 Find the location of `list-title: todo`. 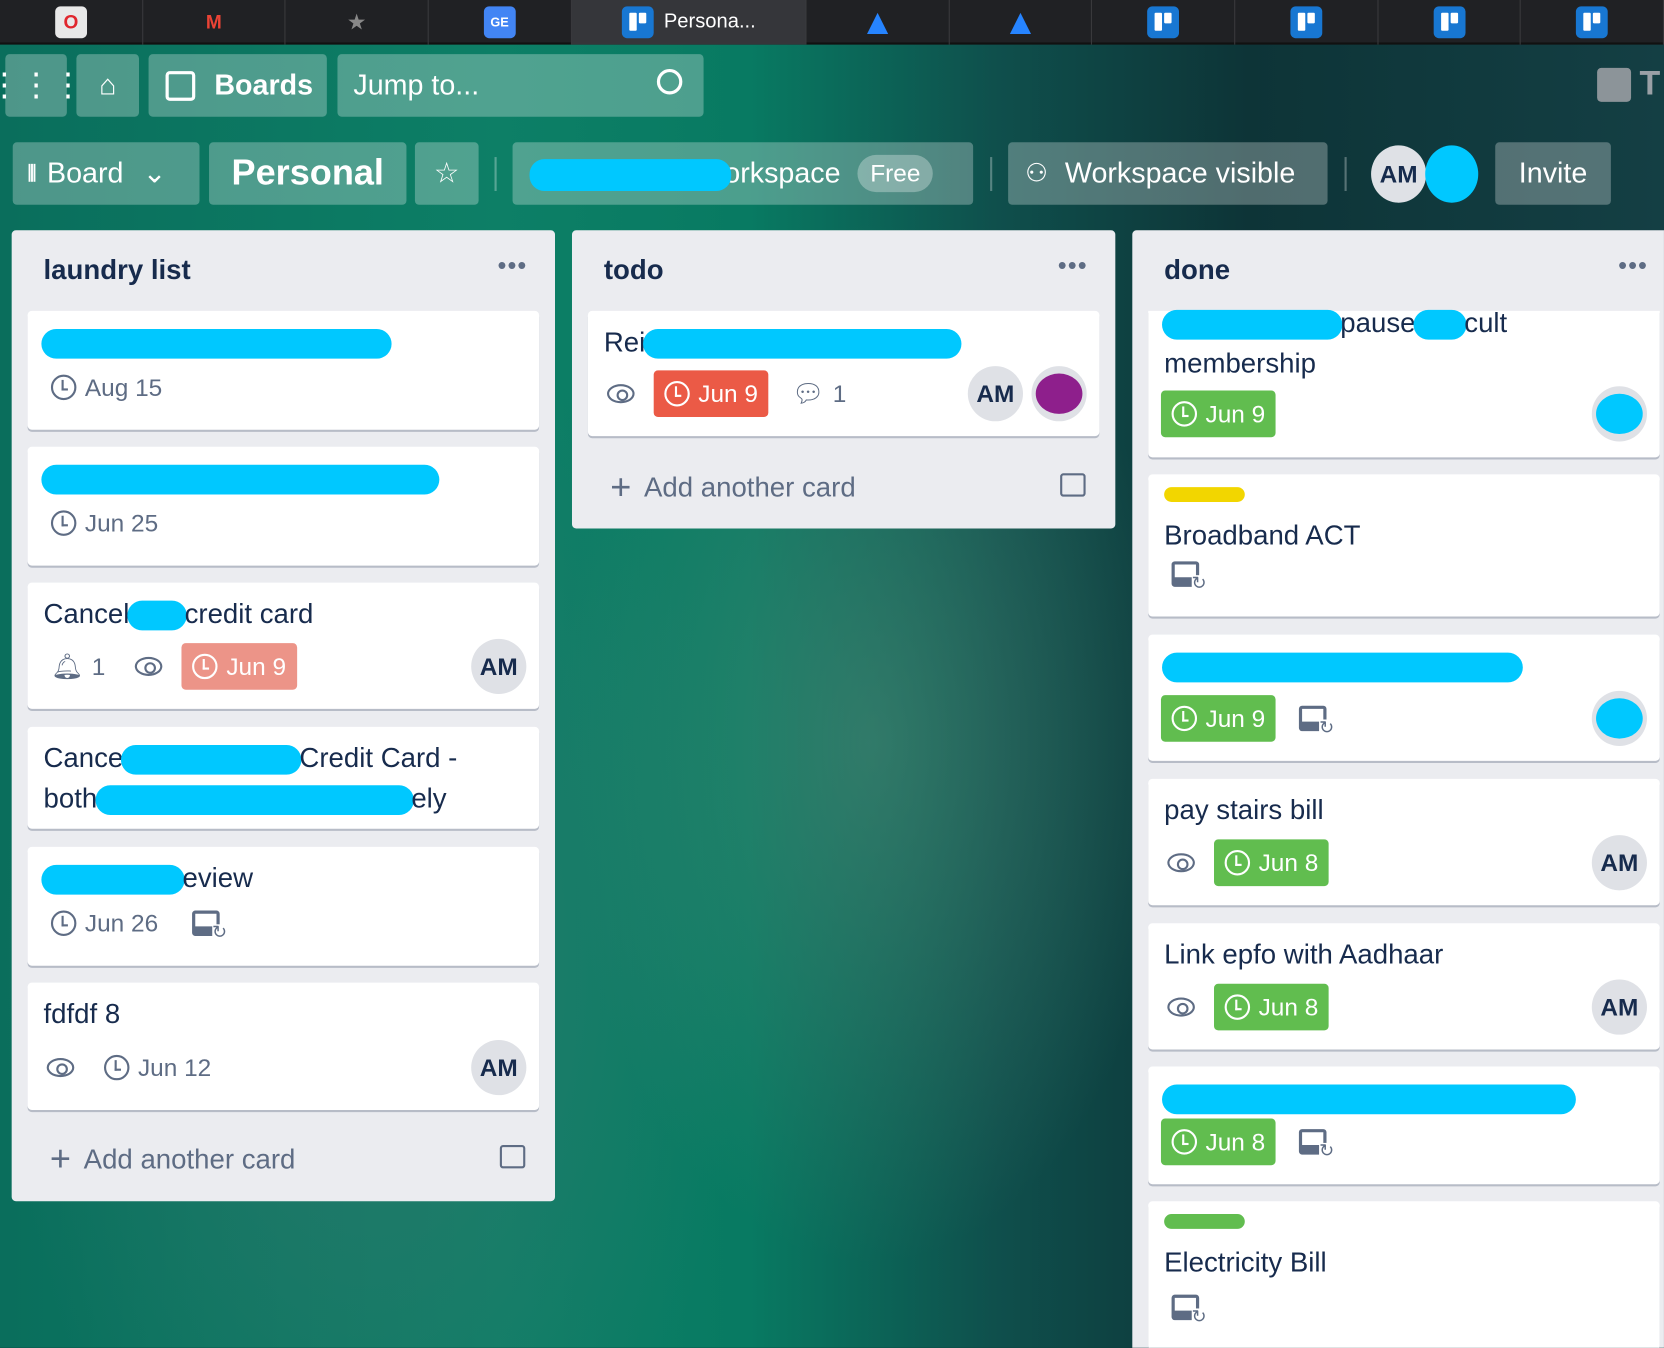

list-title: todo is located at coordinates (634, 270).